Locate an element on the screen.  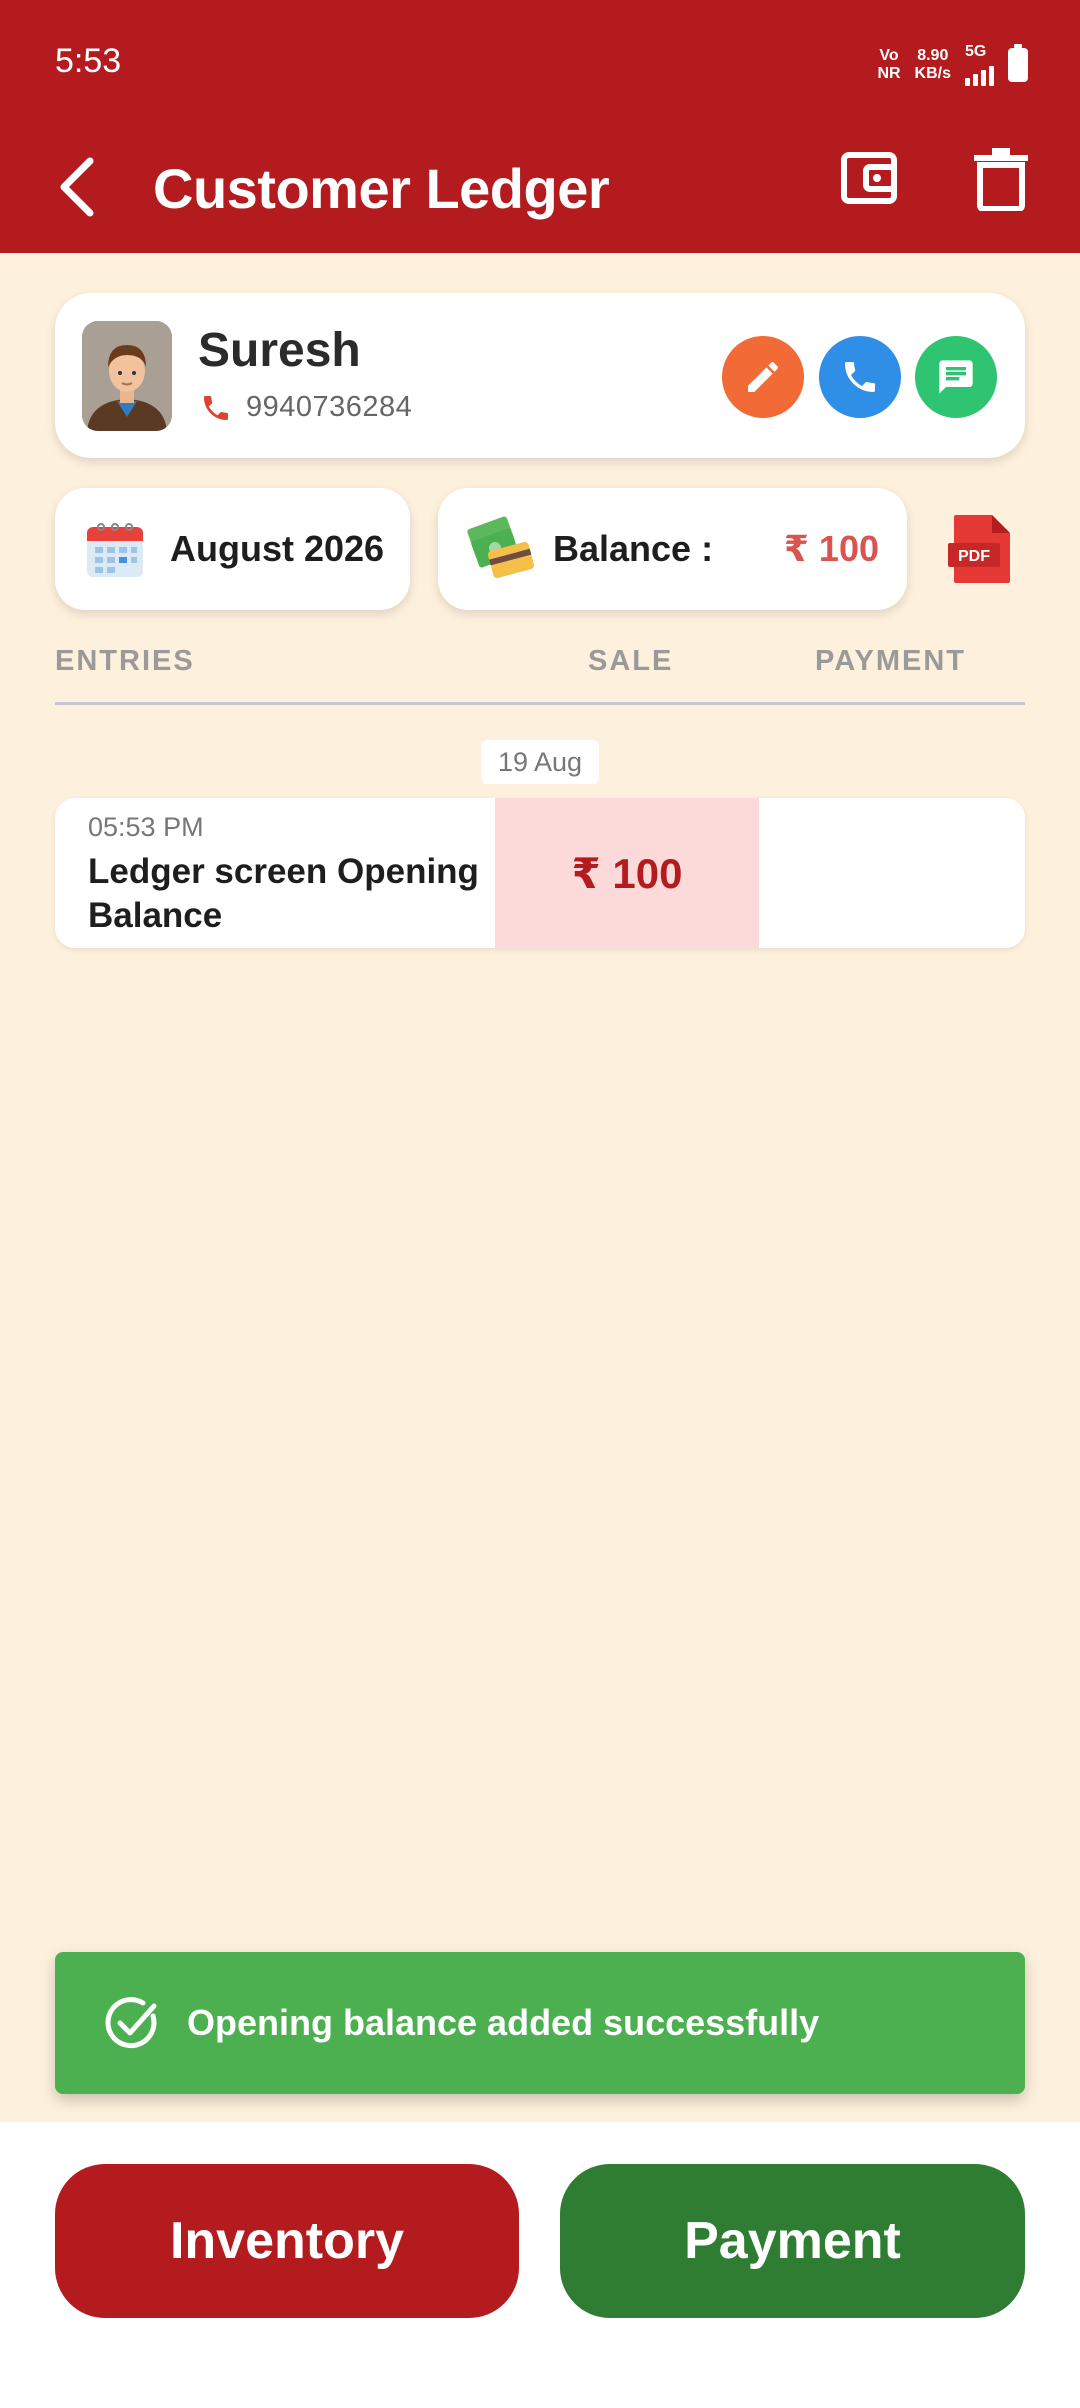
network-indicator: 5G is located at coordinates (979, 65).